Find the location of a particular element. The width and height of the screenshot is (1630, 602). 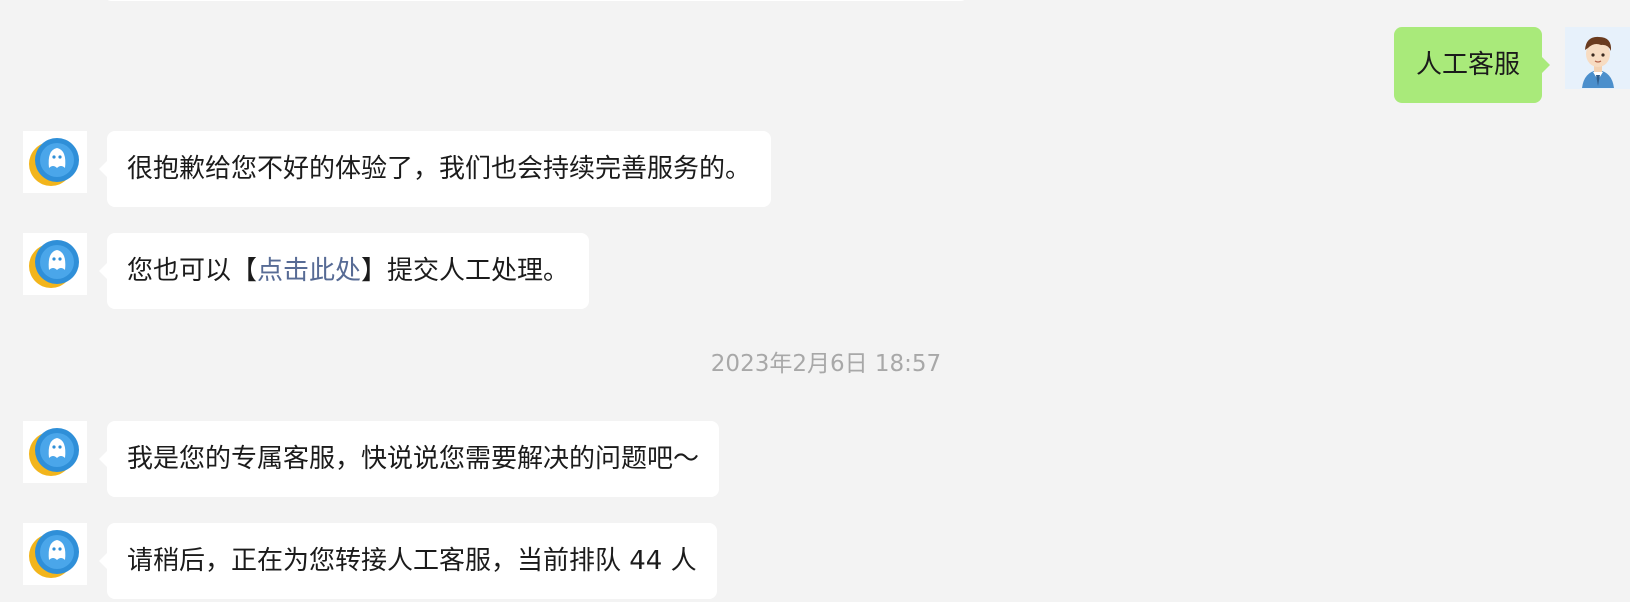

user-avatar is located at coordinates (1597, 58).